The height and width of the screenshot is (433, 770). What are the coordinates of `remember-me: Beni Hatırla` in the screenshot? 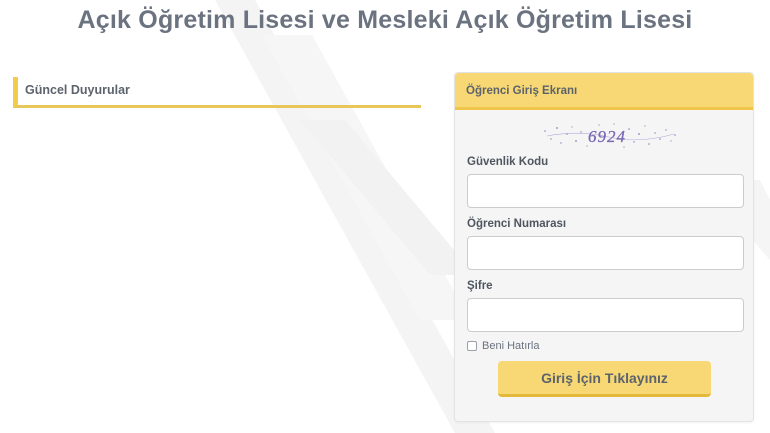 It's located at (503, 346).